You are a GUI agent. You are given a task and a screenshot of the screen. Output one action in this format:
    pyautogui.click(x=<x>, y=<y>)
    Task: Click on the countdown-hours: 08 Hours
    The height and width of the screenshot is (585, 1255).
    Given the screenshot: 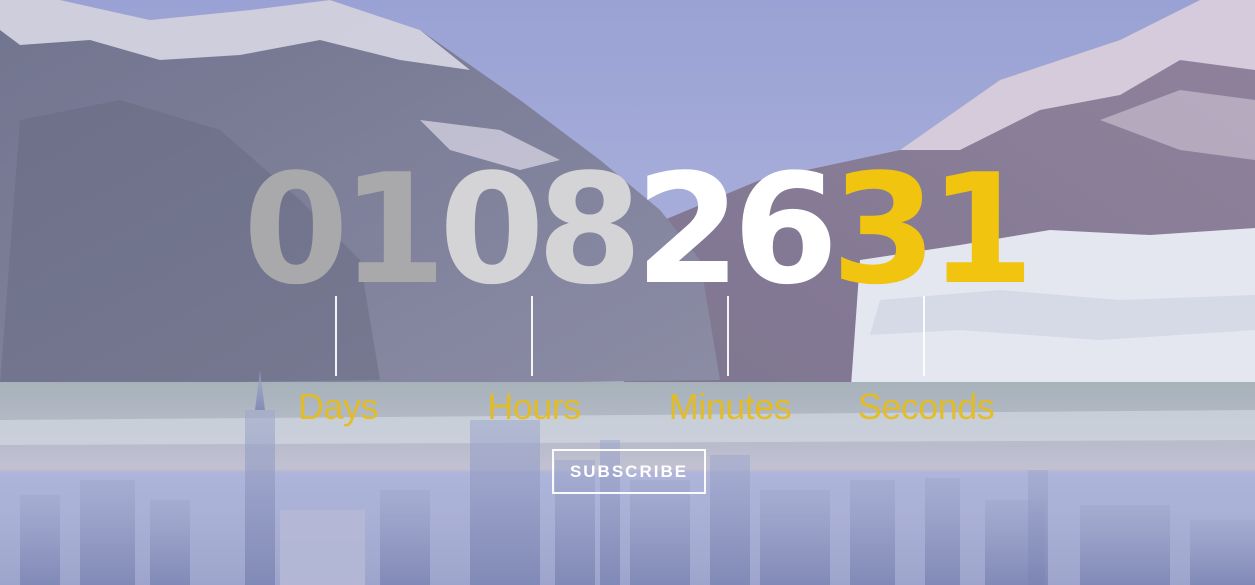 What is the action you would take?
    pyautogui.click(x=541, y=285)
    